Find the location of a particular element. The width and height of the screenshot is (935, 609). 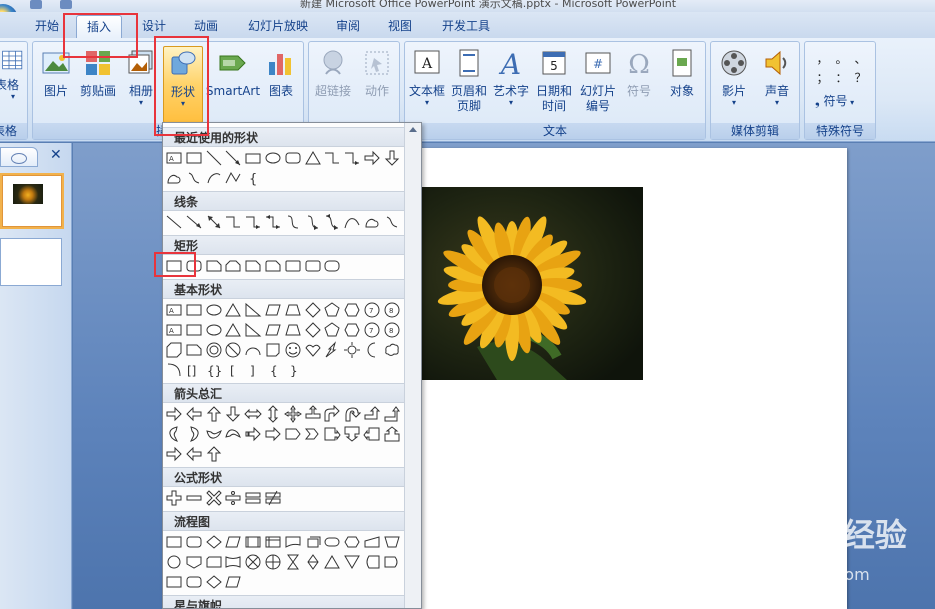

textbox-button: A 文本框 ▾ is located at coordinates (427, 77).